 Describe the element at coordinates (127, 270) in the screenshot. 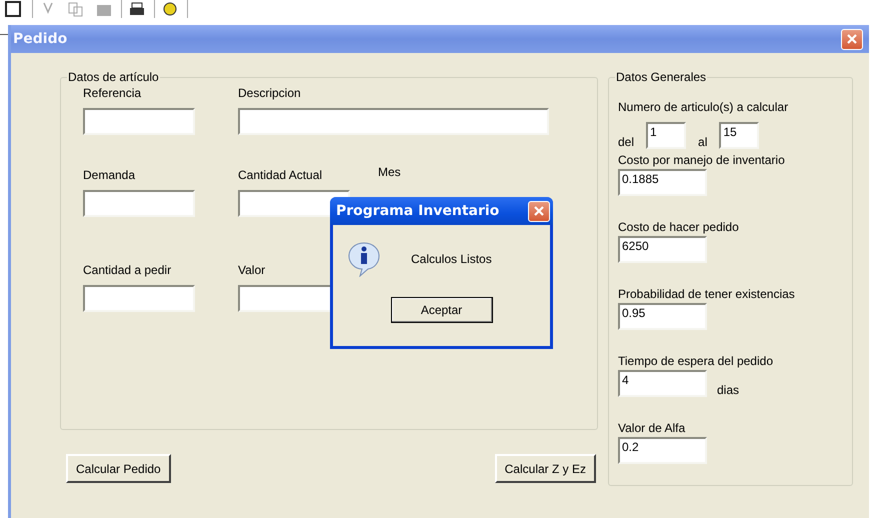

I see `field-label: Cantidad a pedir` at that location.